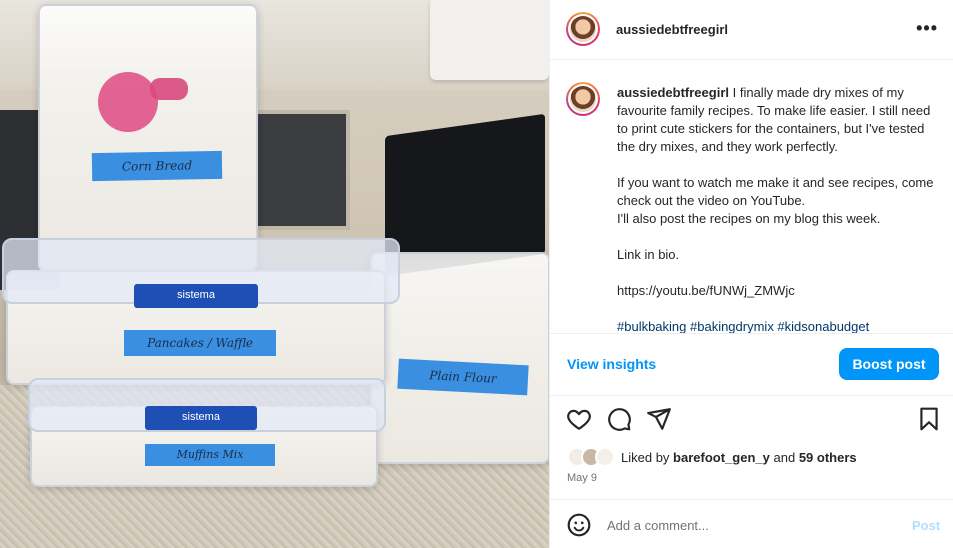 Image resolution: width=953 pixels, height=548 pixels. Describe the element at coordinates (579, 419) in the screenshot. I see `heart-icon` at that location.